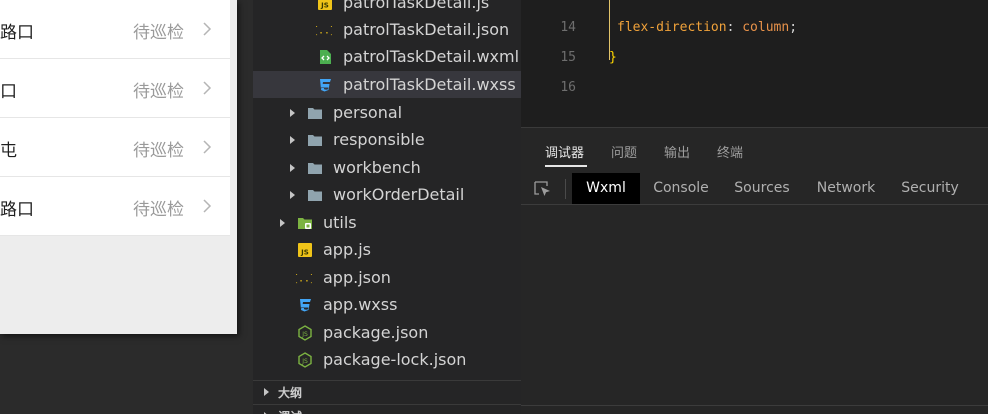 The image size is (988, 414). I want to click on css-property: flex-direction, so click(672, 27).